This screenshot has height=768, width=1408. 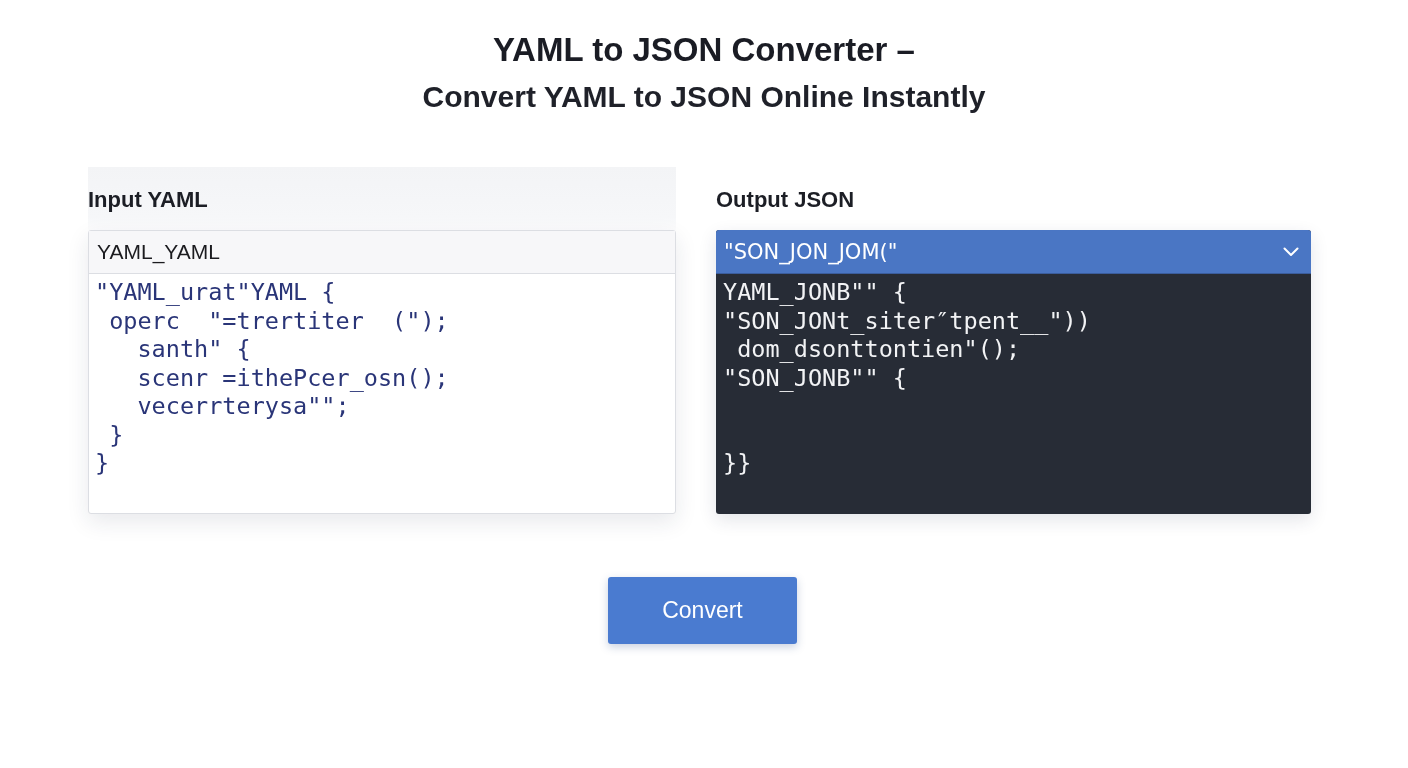 What do you see at coordinates (148, 200) in the screenshot?
I see `panel-label: Input YAML` at bounding box center [148, 200].